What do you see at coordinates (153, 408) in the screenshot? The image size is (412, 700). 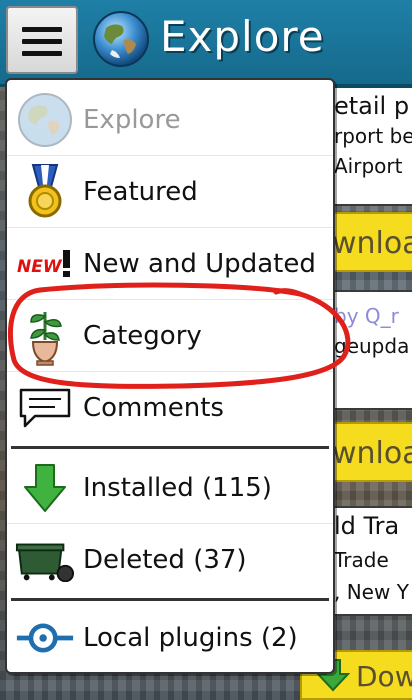 I see `menu-item-label: Comments` at bounding box center [153, 408].